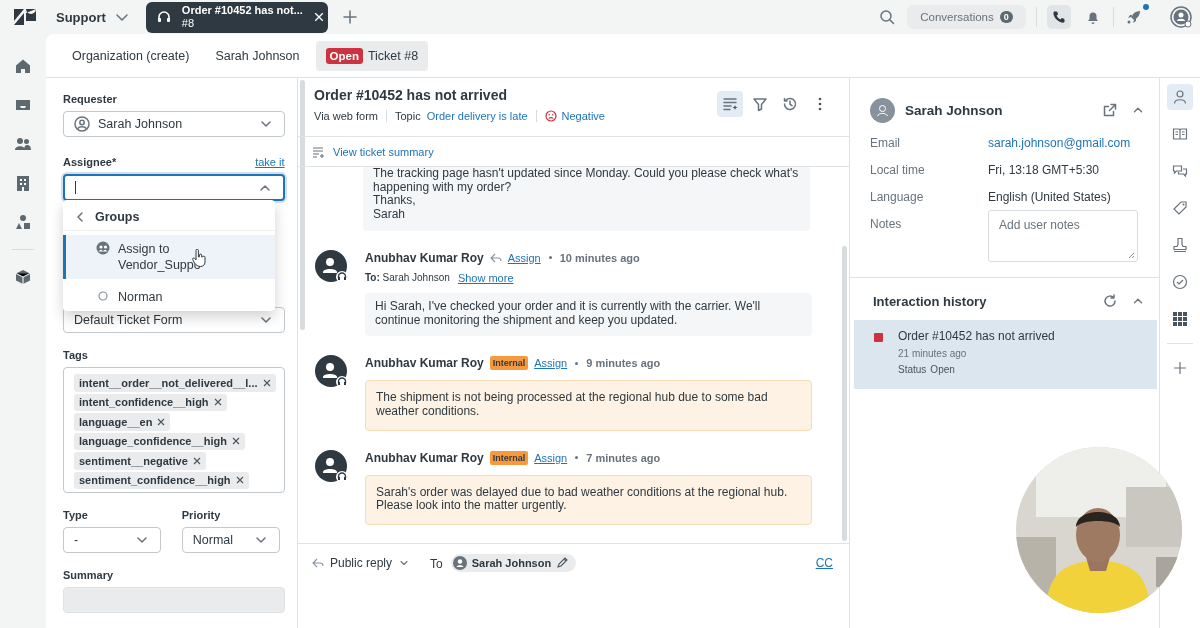  Describe the element at coordinates (408, 116) in the screenshot. I see `topic-label: Topic` at that location.